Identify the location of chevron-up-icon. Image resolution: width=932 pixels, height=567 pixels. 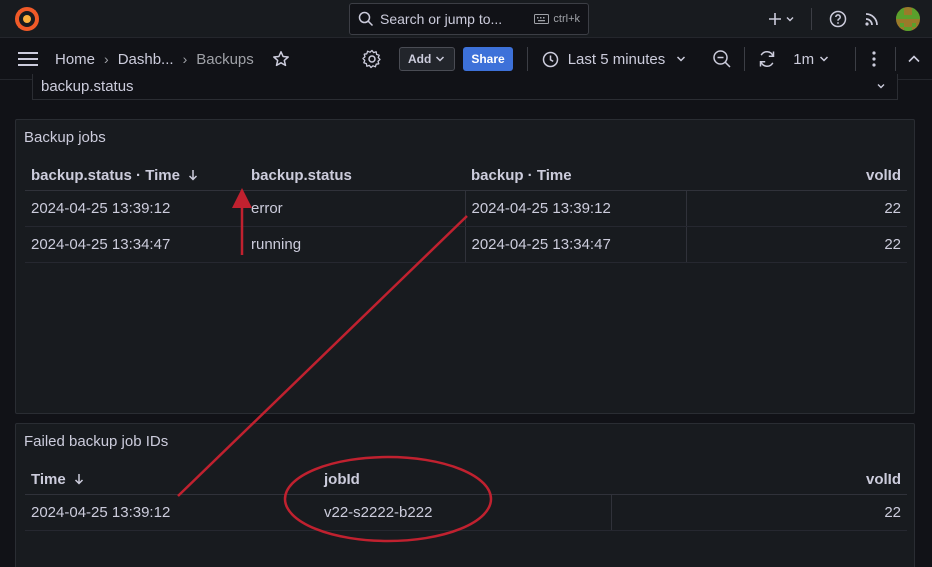
(914, 59).